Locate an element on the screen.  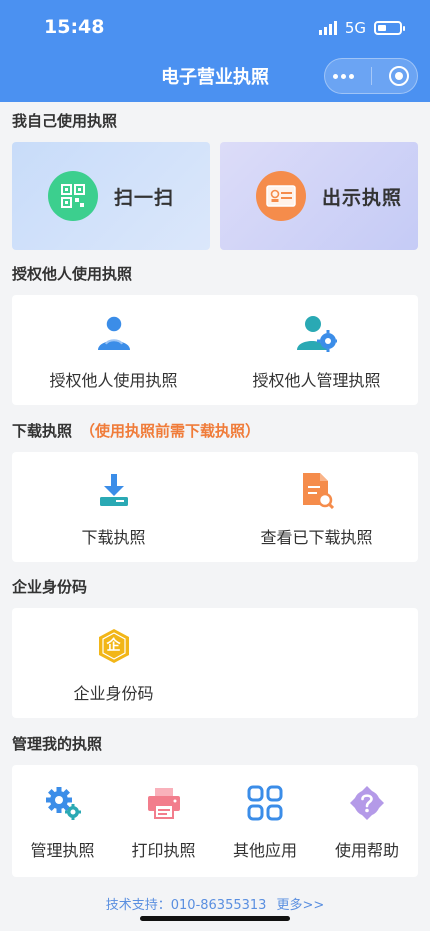
download-license-label: 下载执照 is located at coordinates (113, 537).